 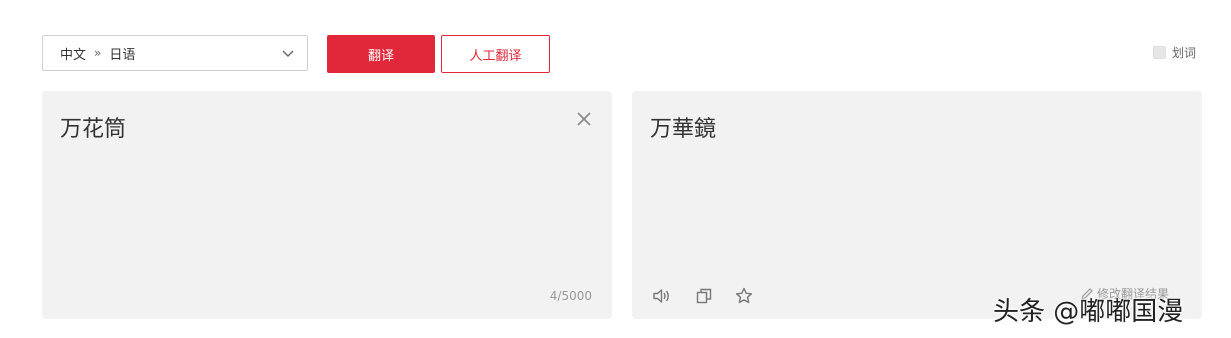 What do you see at coordinates (73, 55) in the screenshot?
I see `source-language: 中文` at bounding box center [73, 55].